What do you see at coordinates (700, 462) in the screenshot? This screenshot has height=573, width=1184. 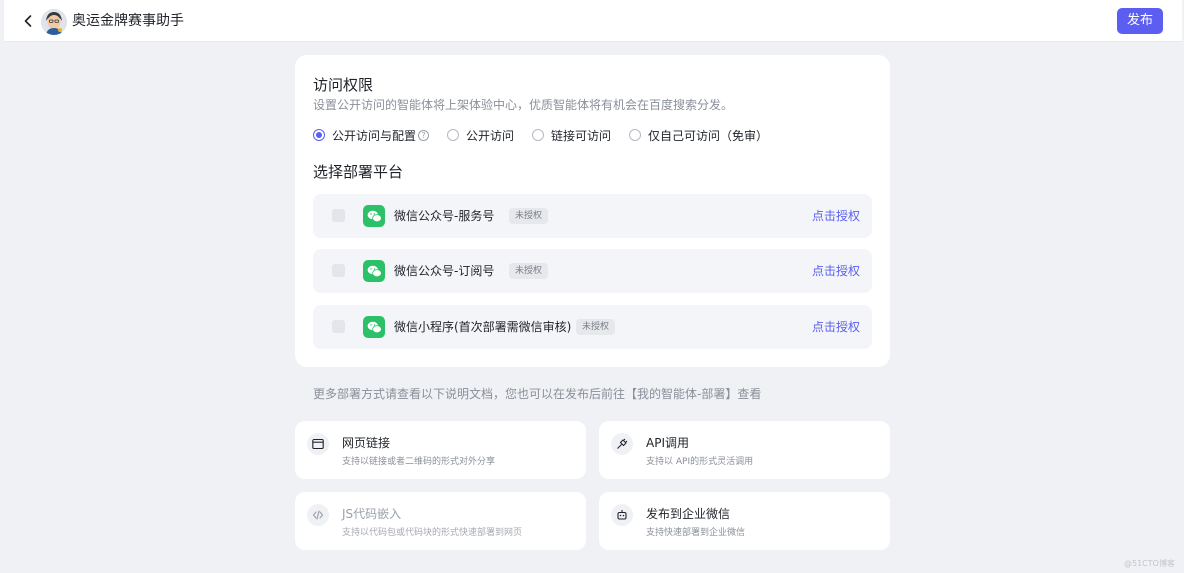 I see `deploy-desc: 支持以 API的形式灵活调用` at bounding box center [700, 462].